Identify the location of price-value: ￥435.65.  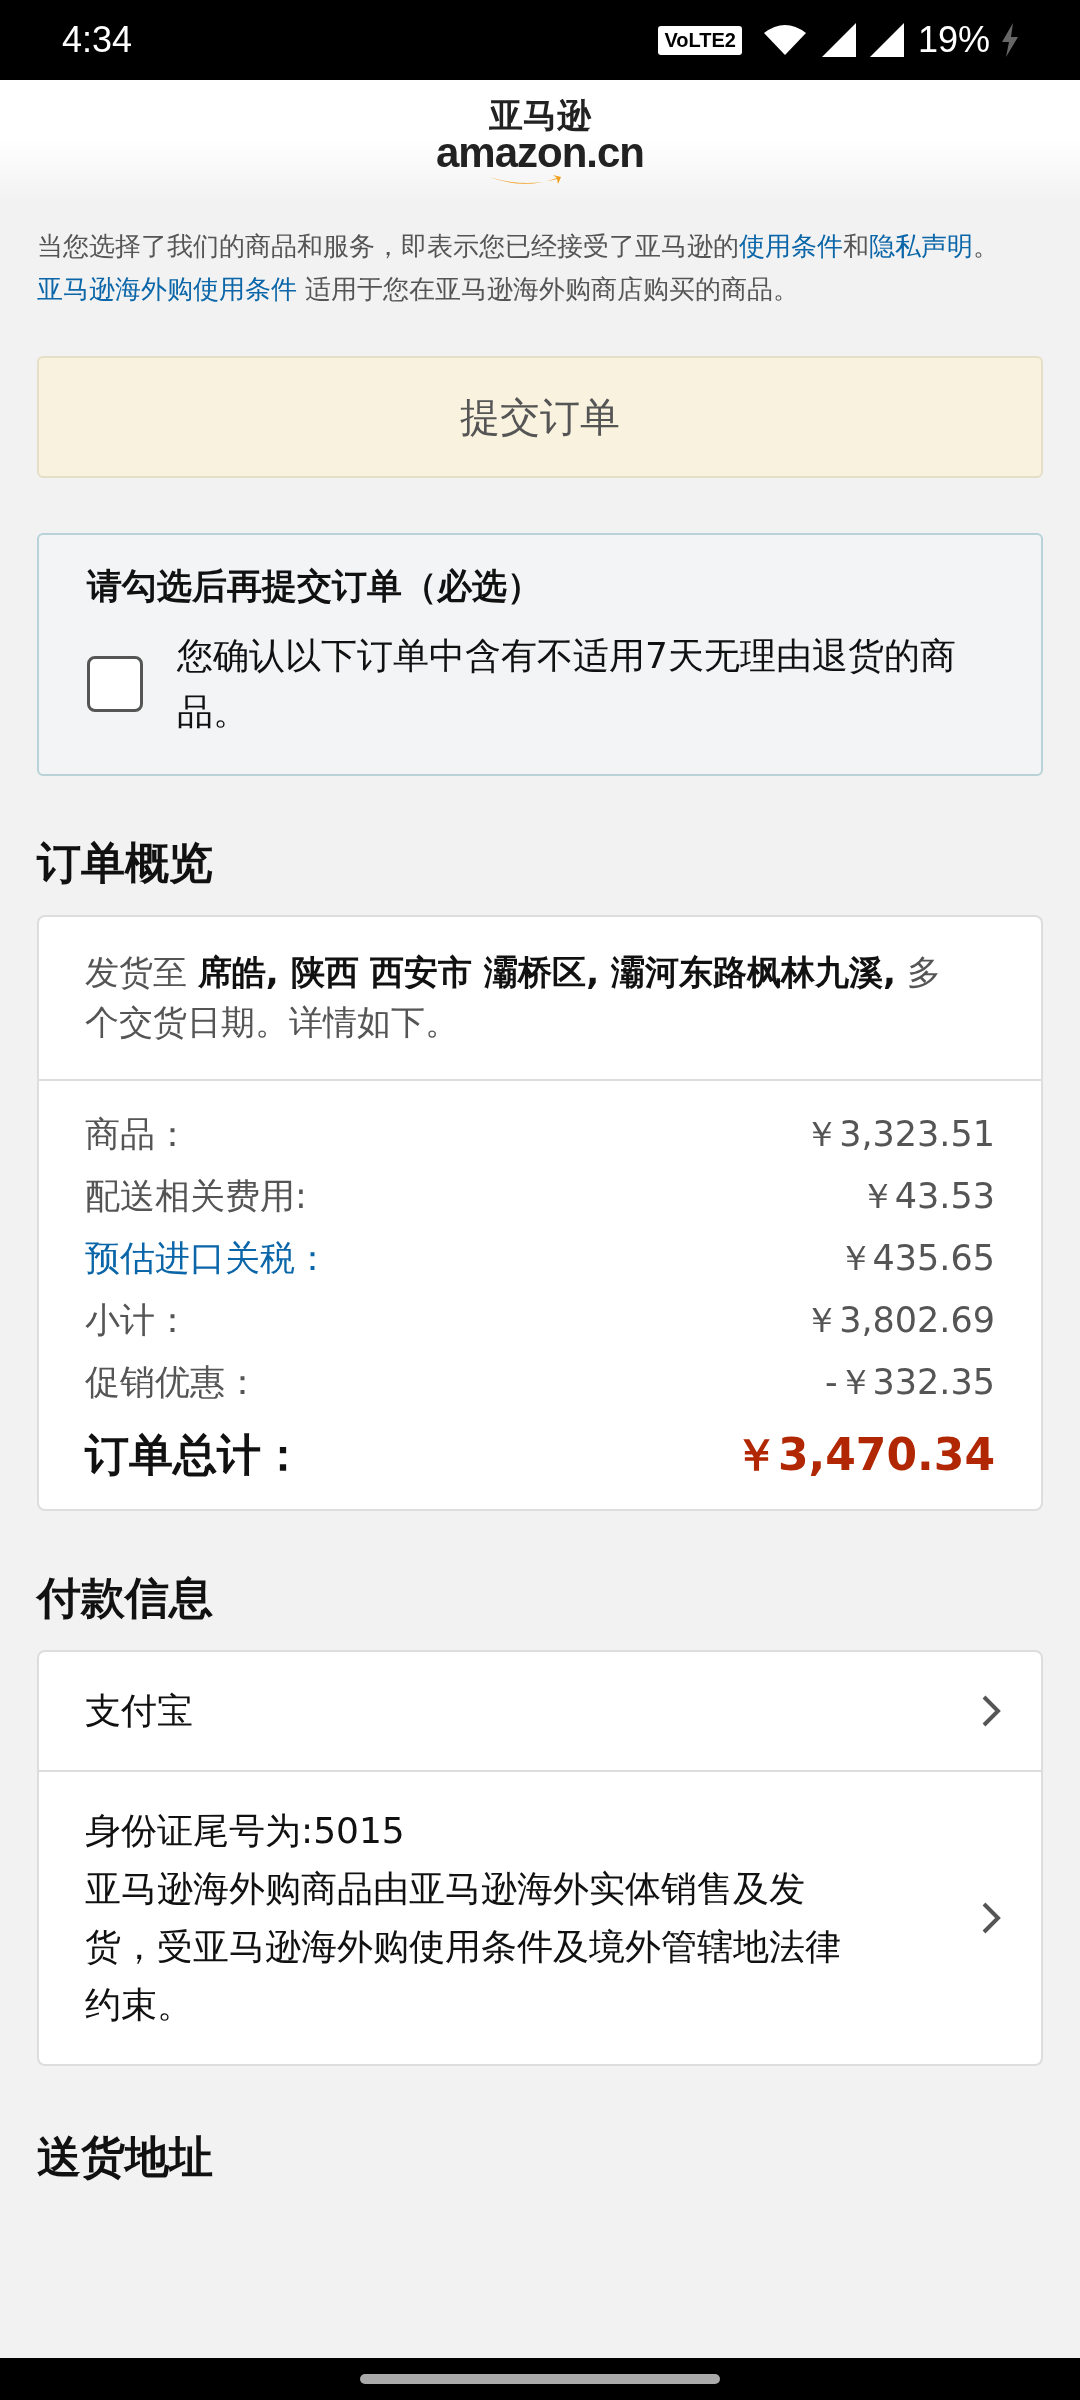
(916, 1258).